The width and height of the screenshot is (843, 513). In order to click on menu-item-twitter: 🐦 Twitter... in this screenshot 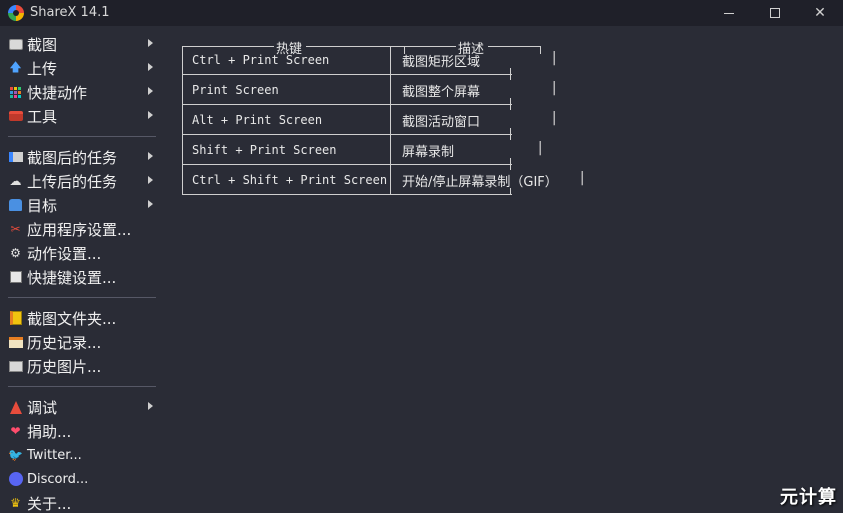, I will do `click(81, 455)`.